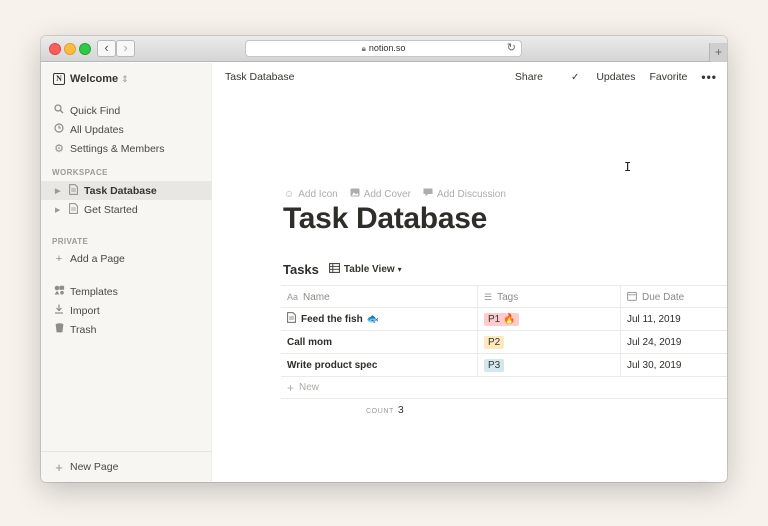  I want to click on text-cursor-icon: I, so click(628, 167).